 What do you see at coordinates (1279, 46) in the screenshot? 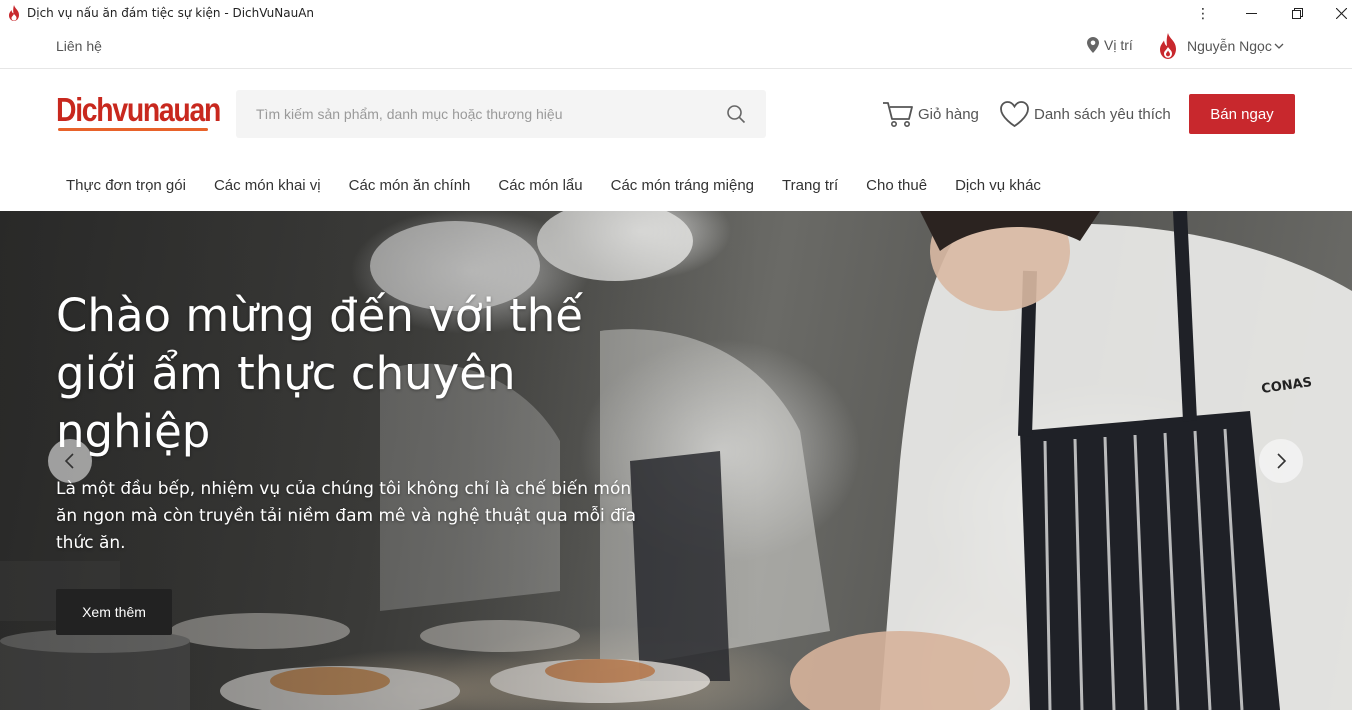
I see `chevron-down-icon` at bounding box center [1279, 46].